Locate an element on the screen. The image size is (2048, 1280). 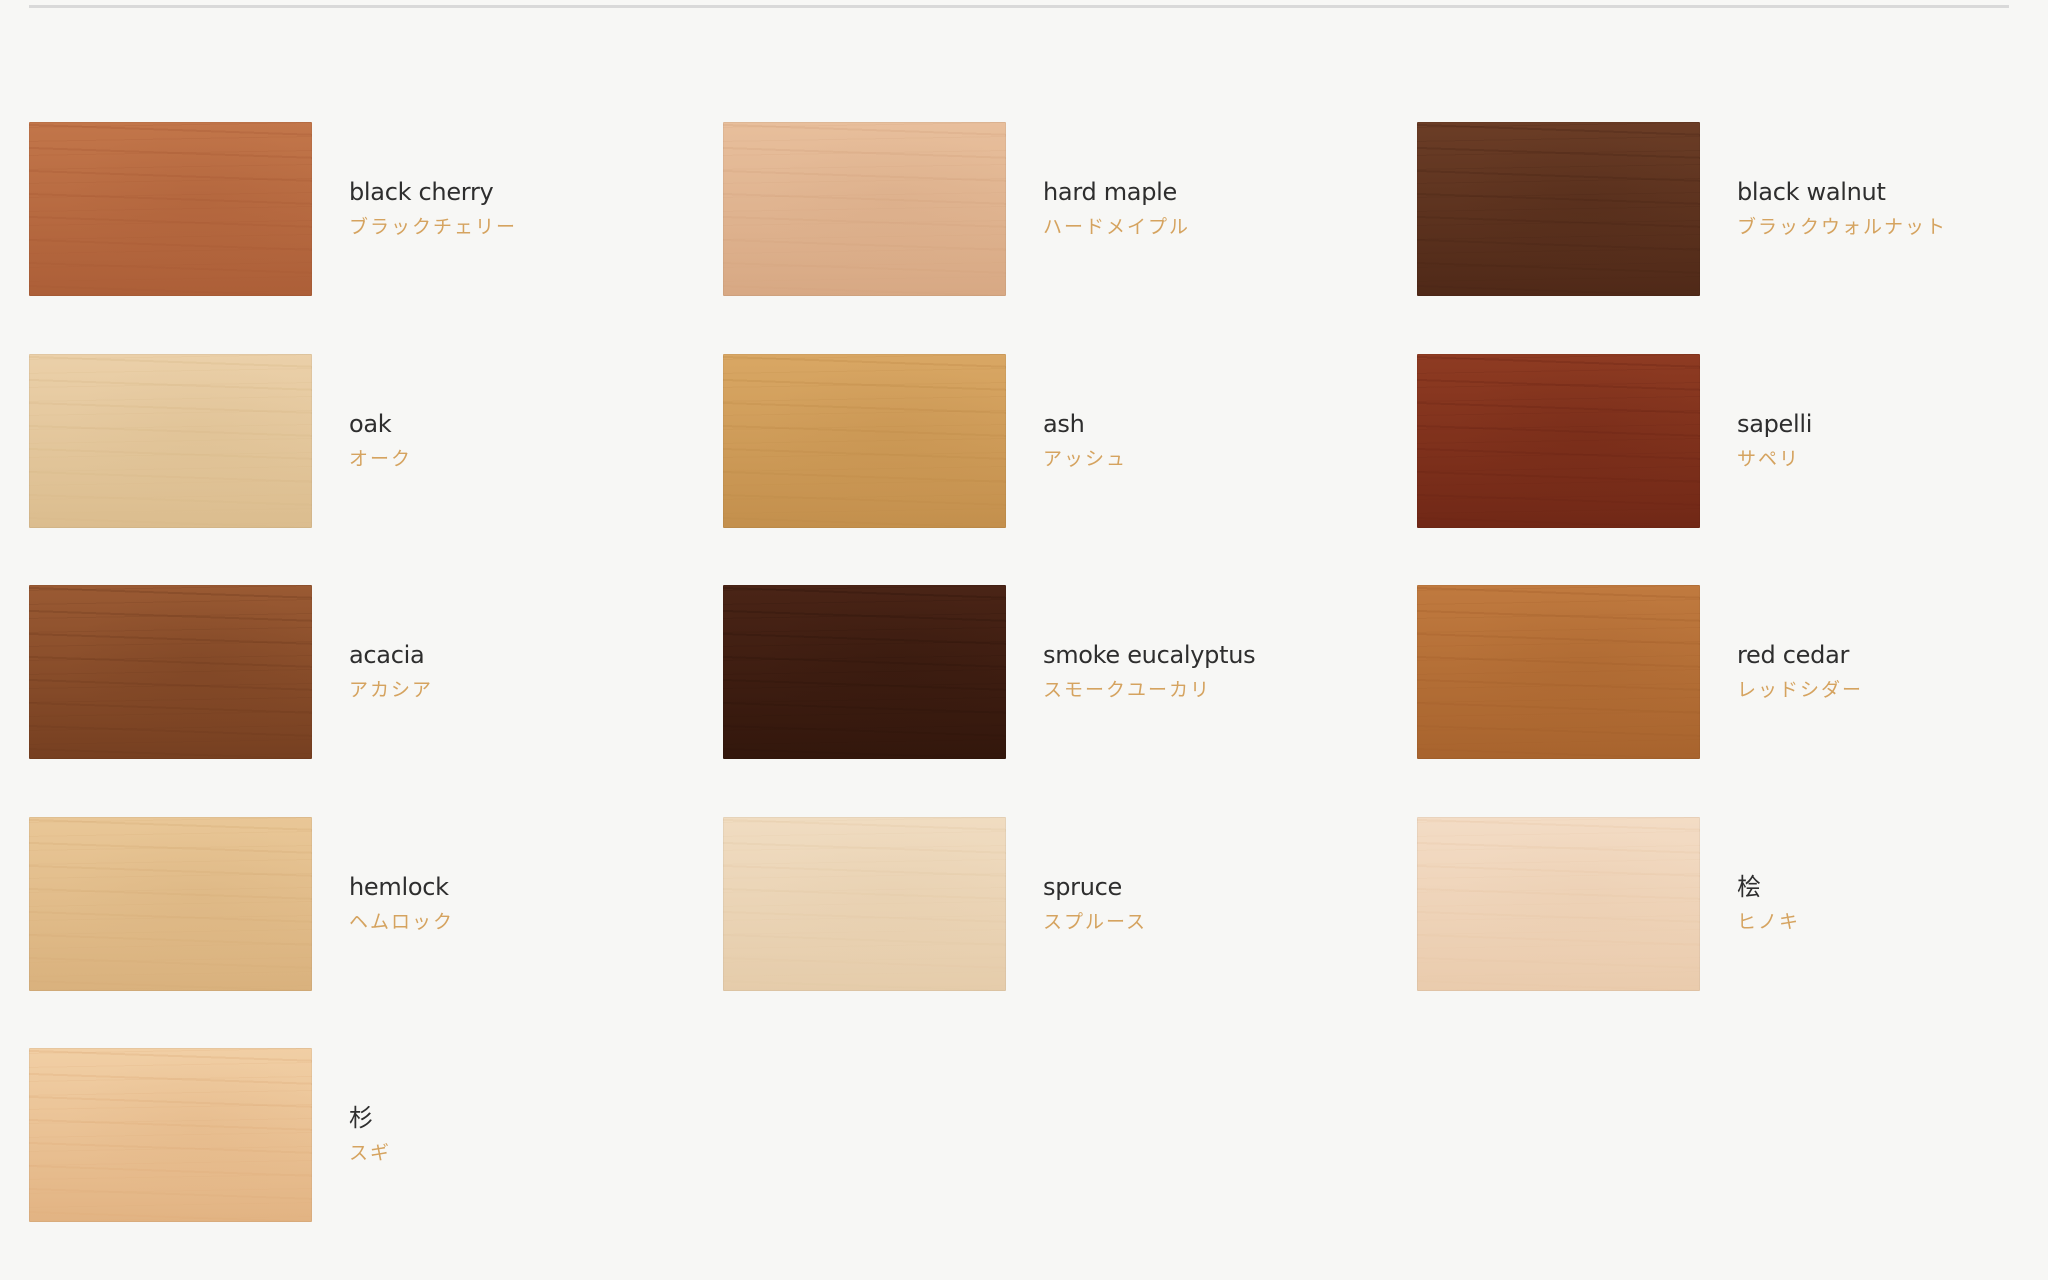
red-cedar-wood-swatch is located at coordinates (1558, 672).